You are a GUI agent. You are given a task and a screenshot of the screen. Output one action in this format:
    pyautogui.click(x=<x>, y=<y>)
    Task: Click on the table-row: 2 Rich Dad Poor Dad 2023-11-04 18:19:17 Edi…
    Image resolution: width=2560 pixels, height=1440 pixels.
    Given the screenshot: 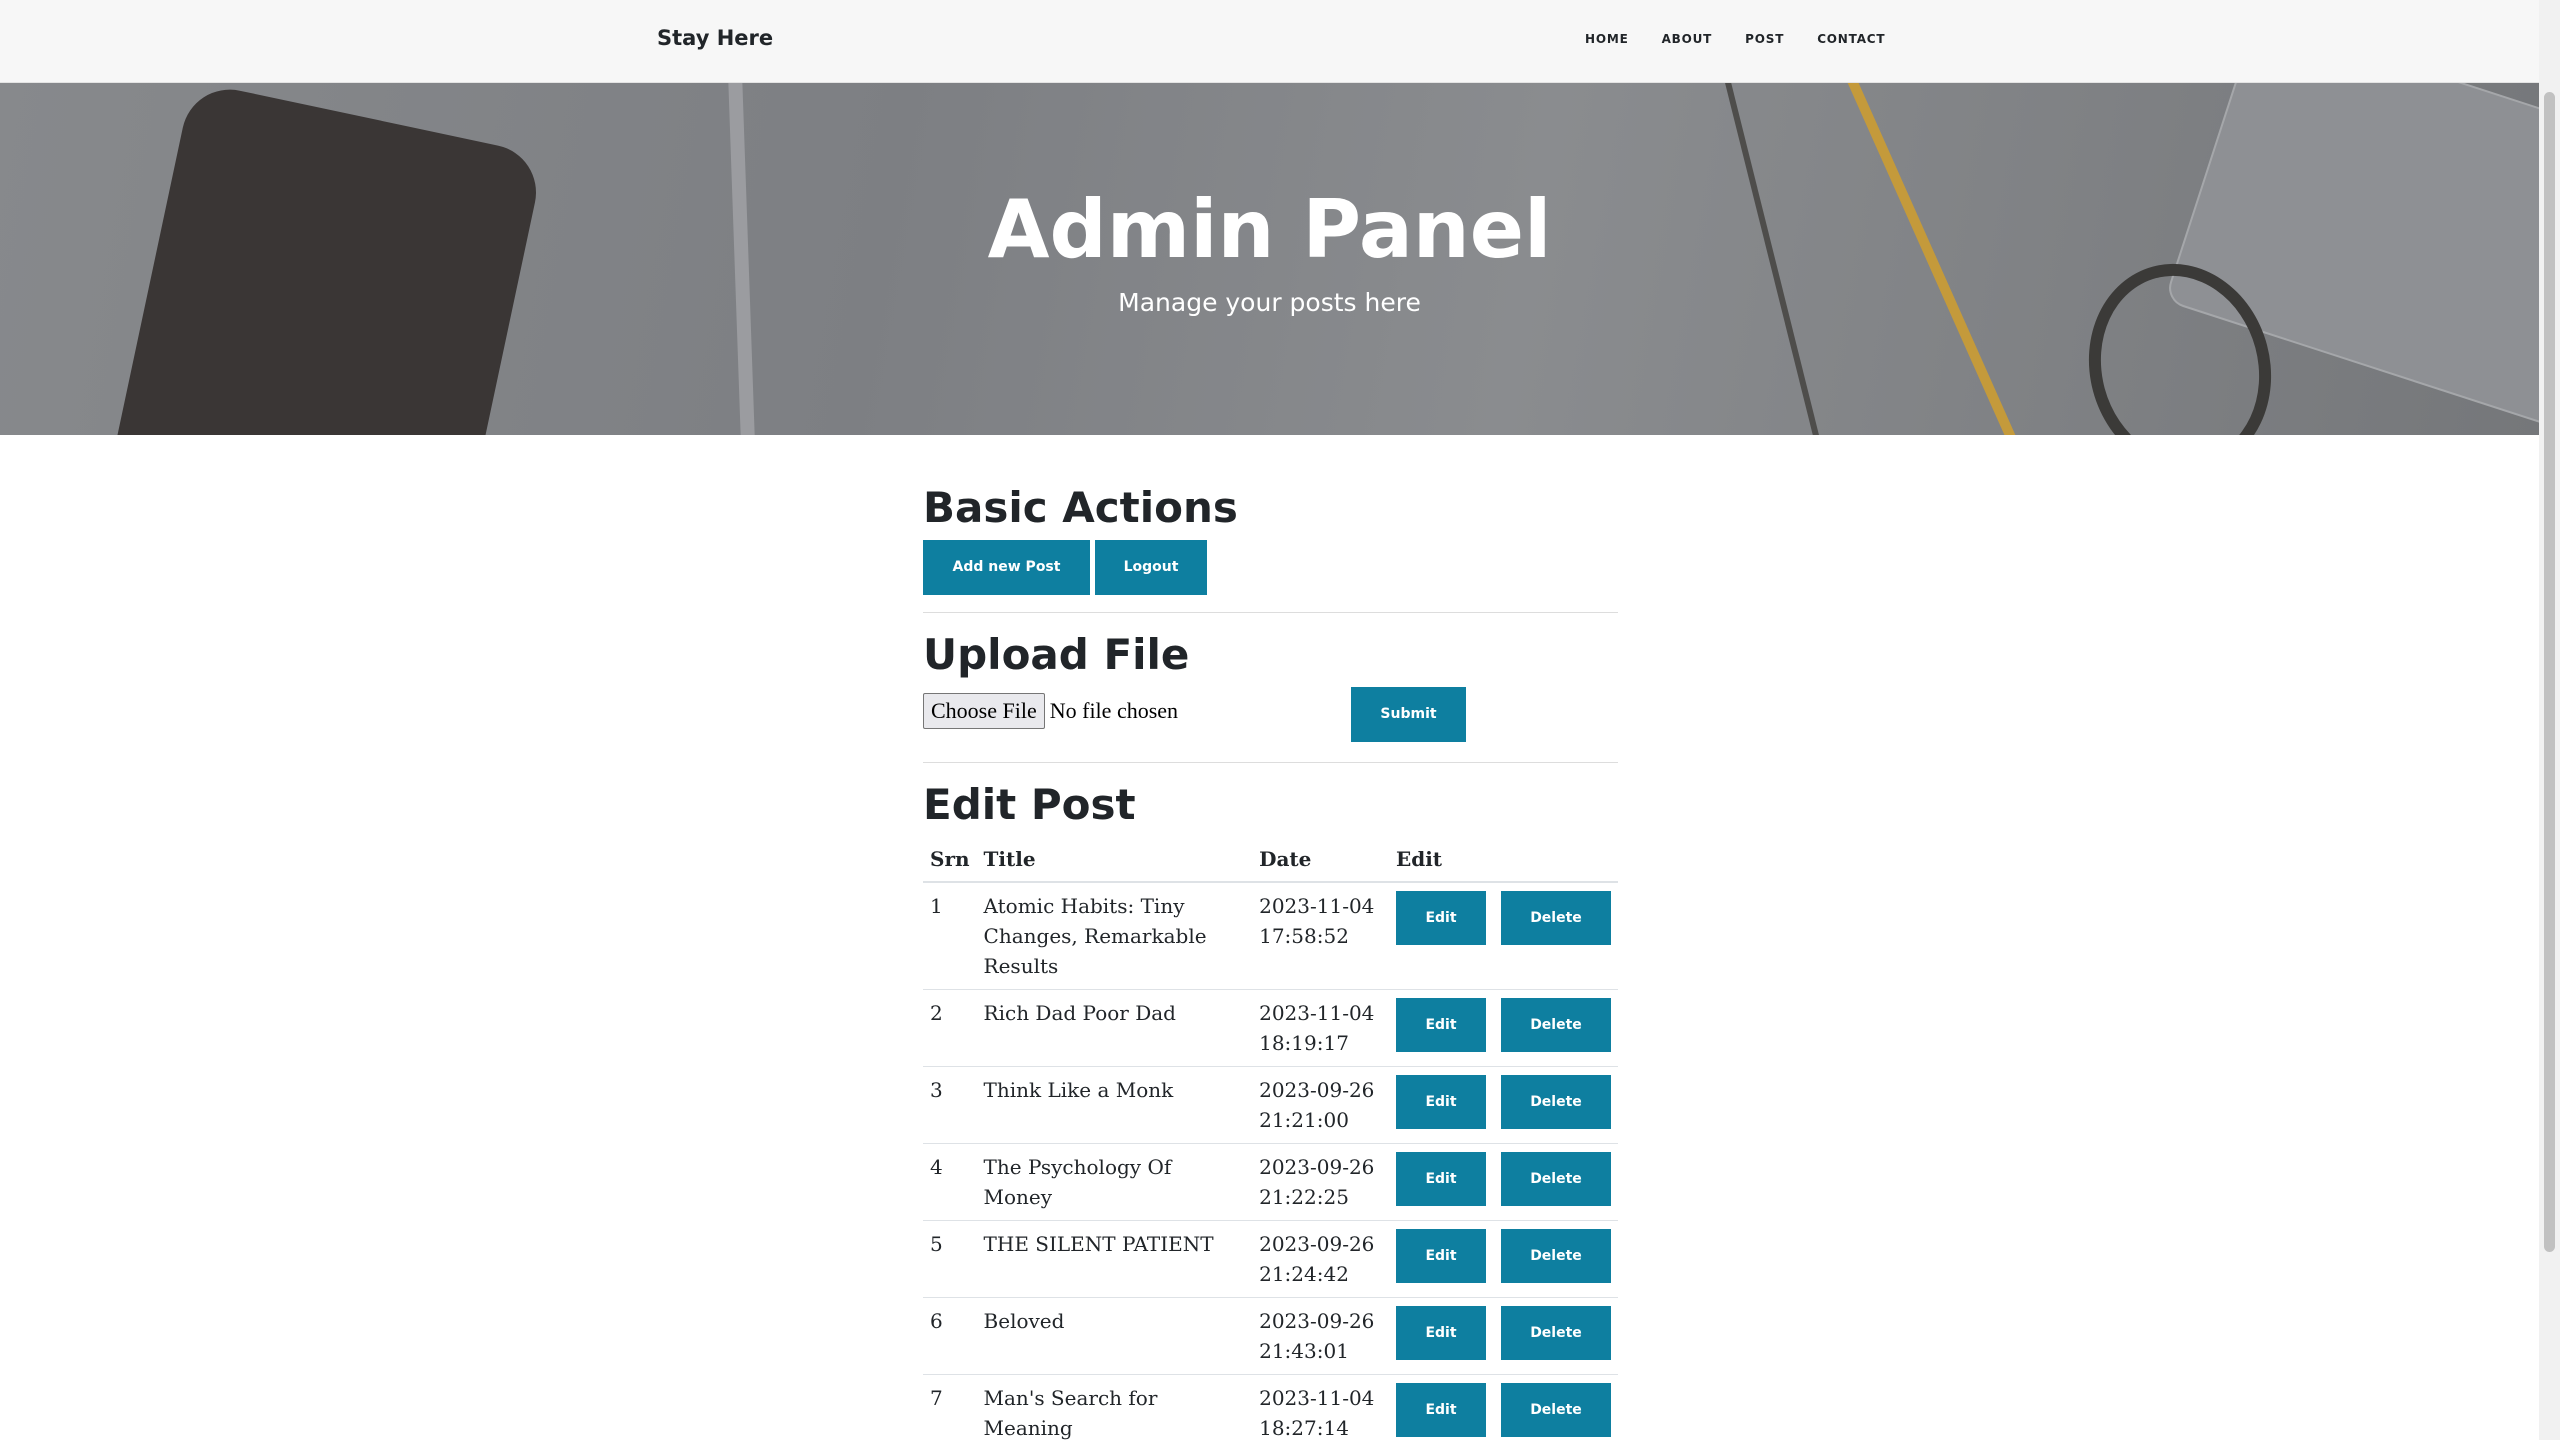 What is the action you would take?
    pyautogui.click(x=1270, y=1028)
    